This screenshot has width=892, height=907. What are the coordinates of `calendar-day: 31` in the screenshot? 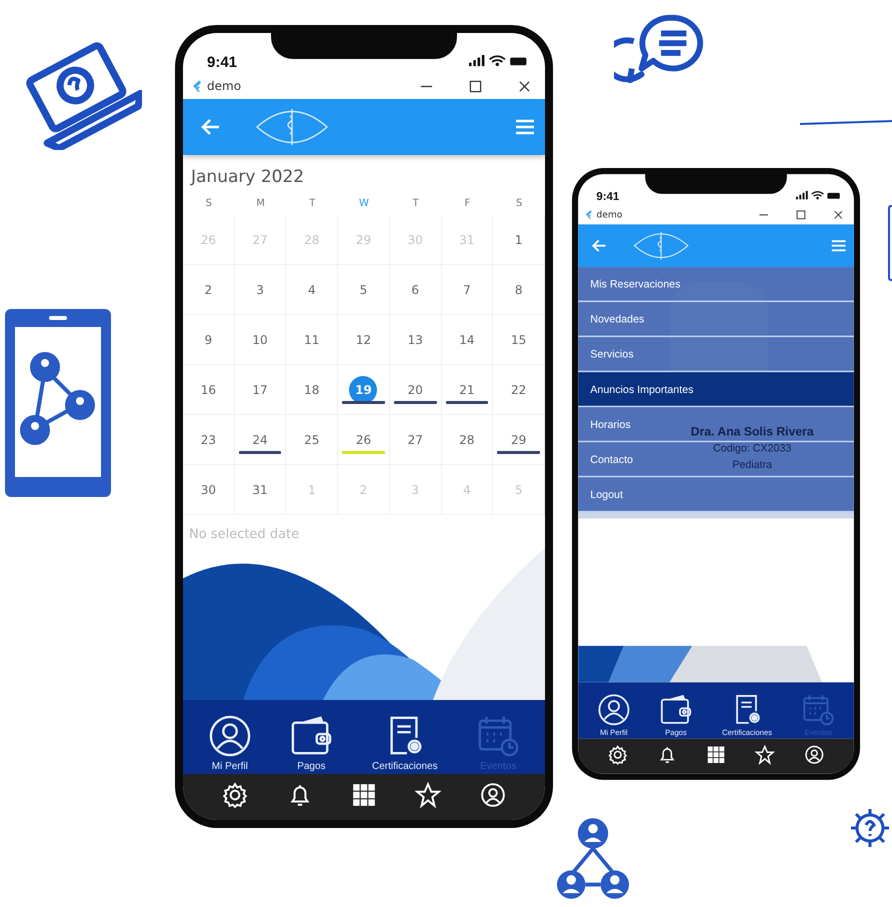 It's located at (260, 490).